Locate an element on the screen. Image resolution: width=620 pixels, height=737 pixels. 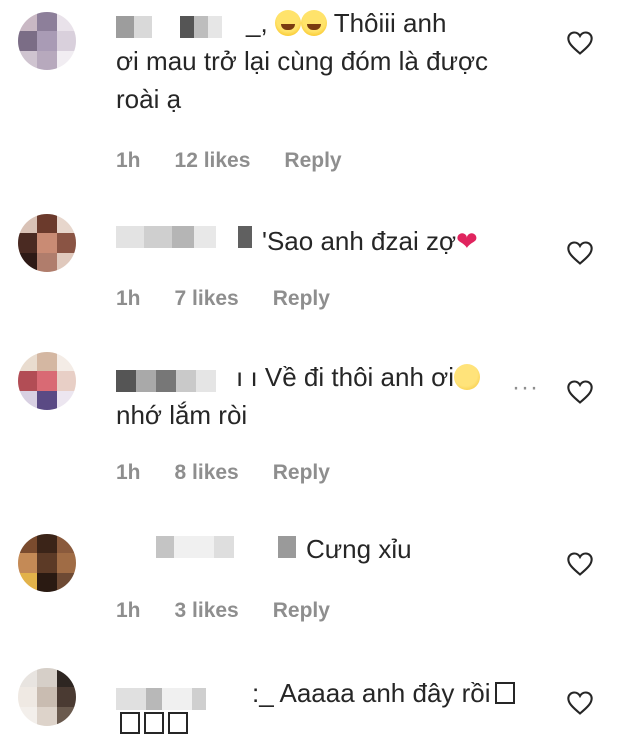
likes-count: 8 likes is located at coordinates (207, 473).